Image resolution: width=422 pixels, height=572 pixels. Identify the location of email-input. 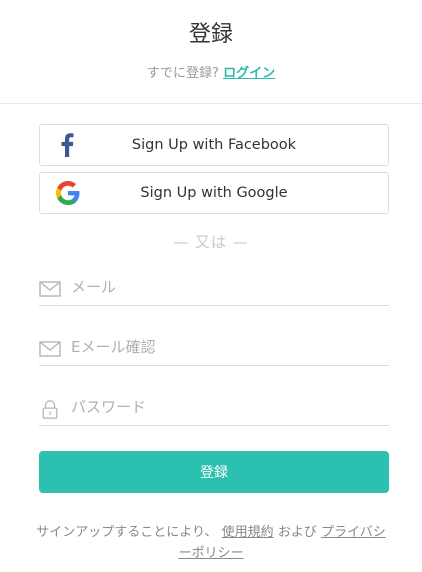
(226, 287).